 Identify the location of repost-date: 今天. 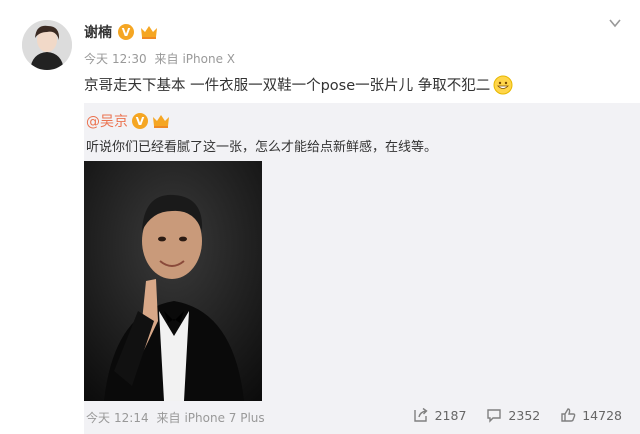
(98, 418).